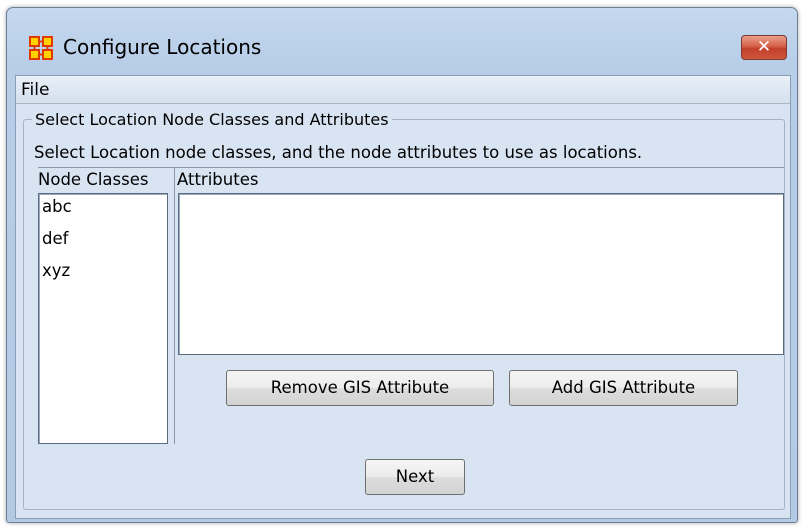 The image size is (803, 529). What do you see at coordinates (55, 238) in the screenshot?
I see `list-item: def` at bounding box center [55, 238].